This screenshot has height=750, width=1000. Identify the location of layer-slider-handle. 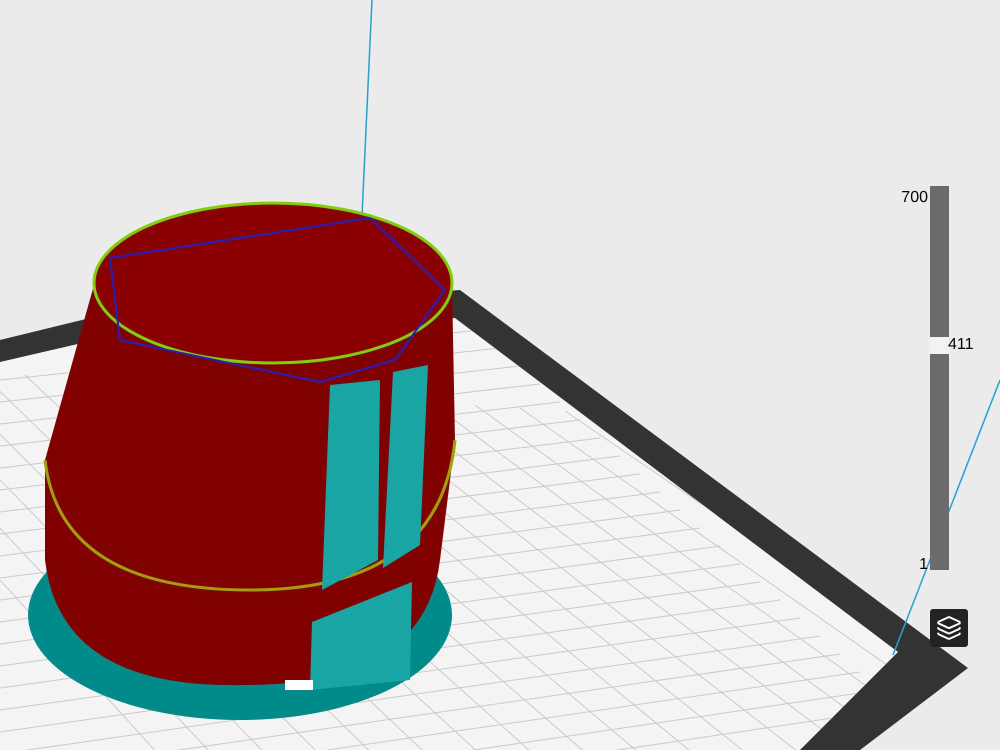
(939, 345).